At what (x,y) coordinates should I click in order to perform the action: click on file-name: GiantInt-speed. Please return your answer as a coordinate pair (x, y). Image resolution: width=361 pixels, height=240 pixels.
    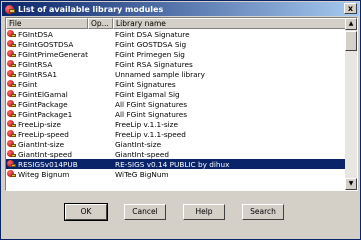
    Looking at the image, I should click on (45, 154).